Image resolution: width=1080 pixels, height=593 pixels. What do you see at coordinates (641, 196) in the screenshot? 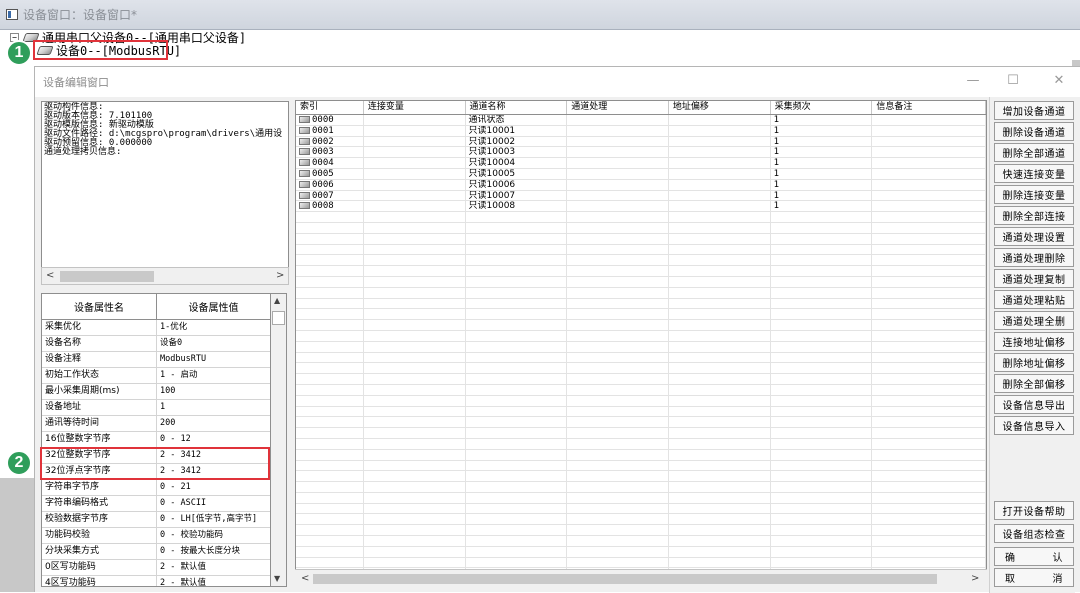
I see `table-row: 0007 只读10007 1` at bounding box center [641, 196].